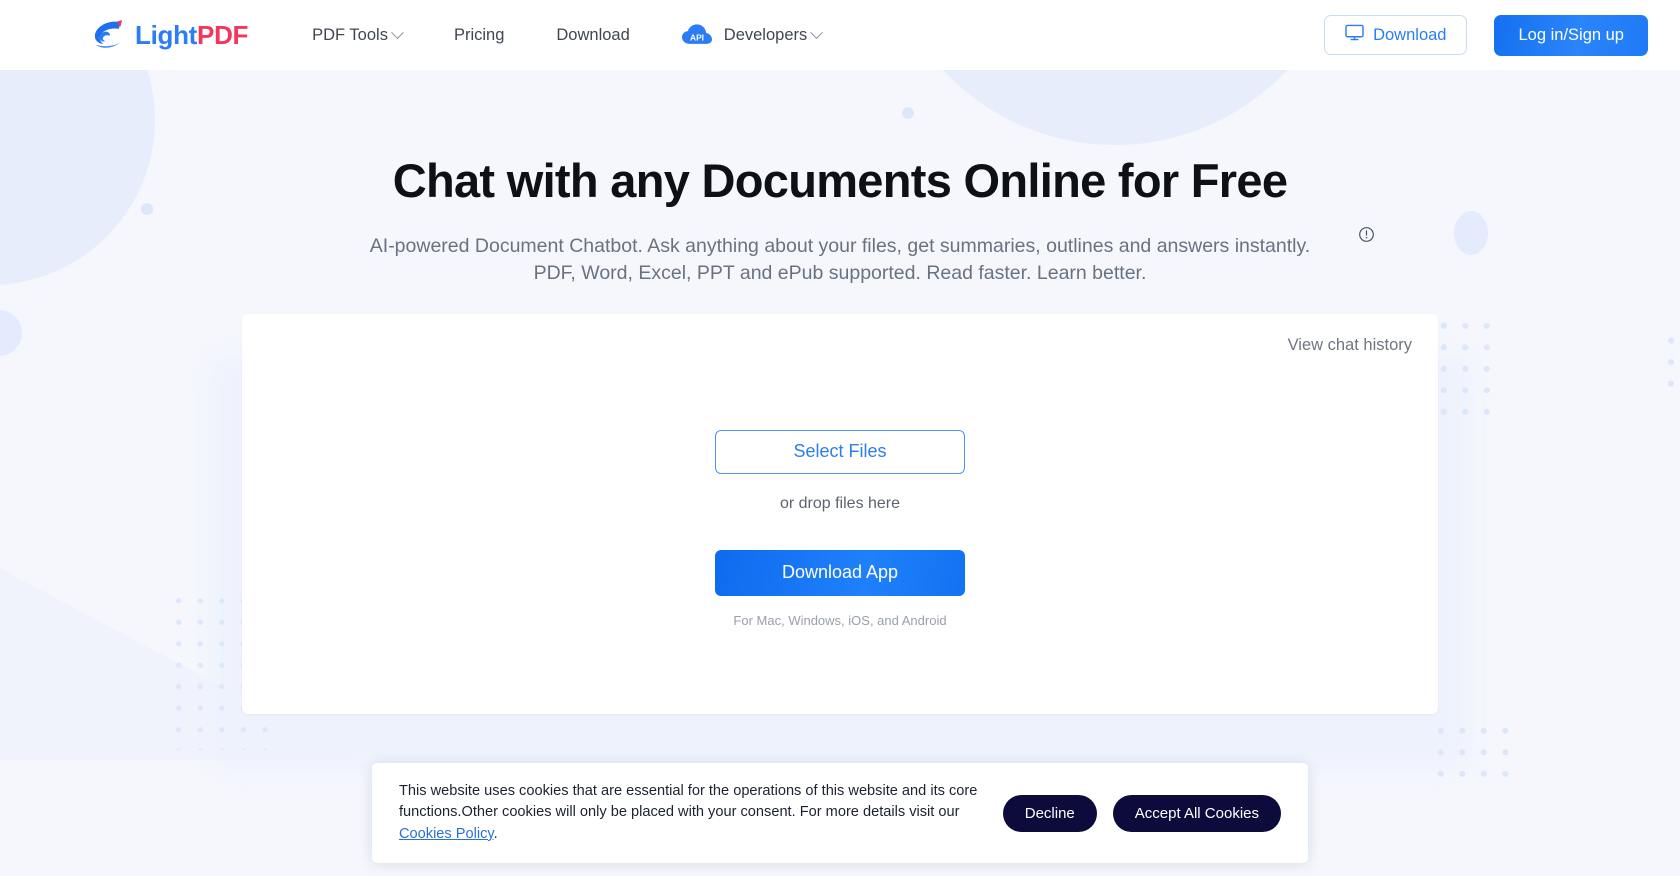 The height and width of the screenshot is (876, 1680). I want to click on download-app-caption: For Mac, Windows, iOS, and Android, so click(840, 620).